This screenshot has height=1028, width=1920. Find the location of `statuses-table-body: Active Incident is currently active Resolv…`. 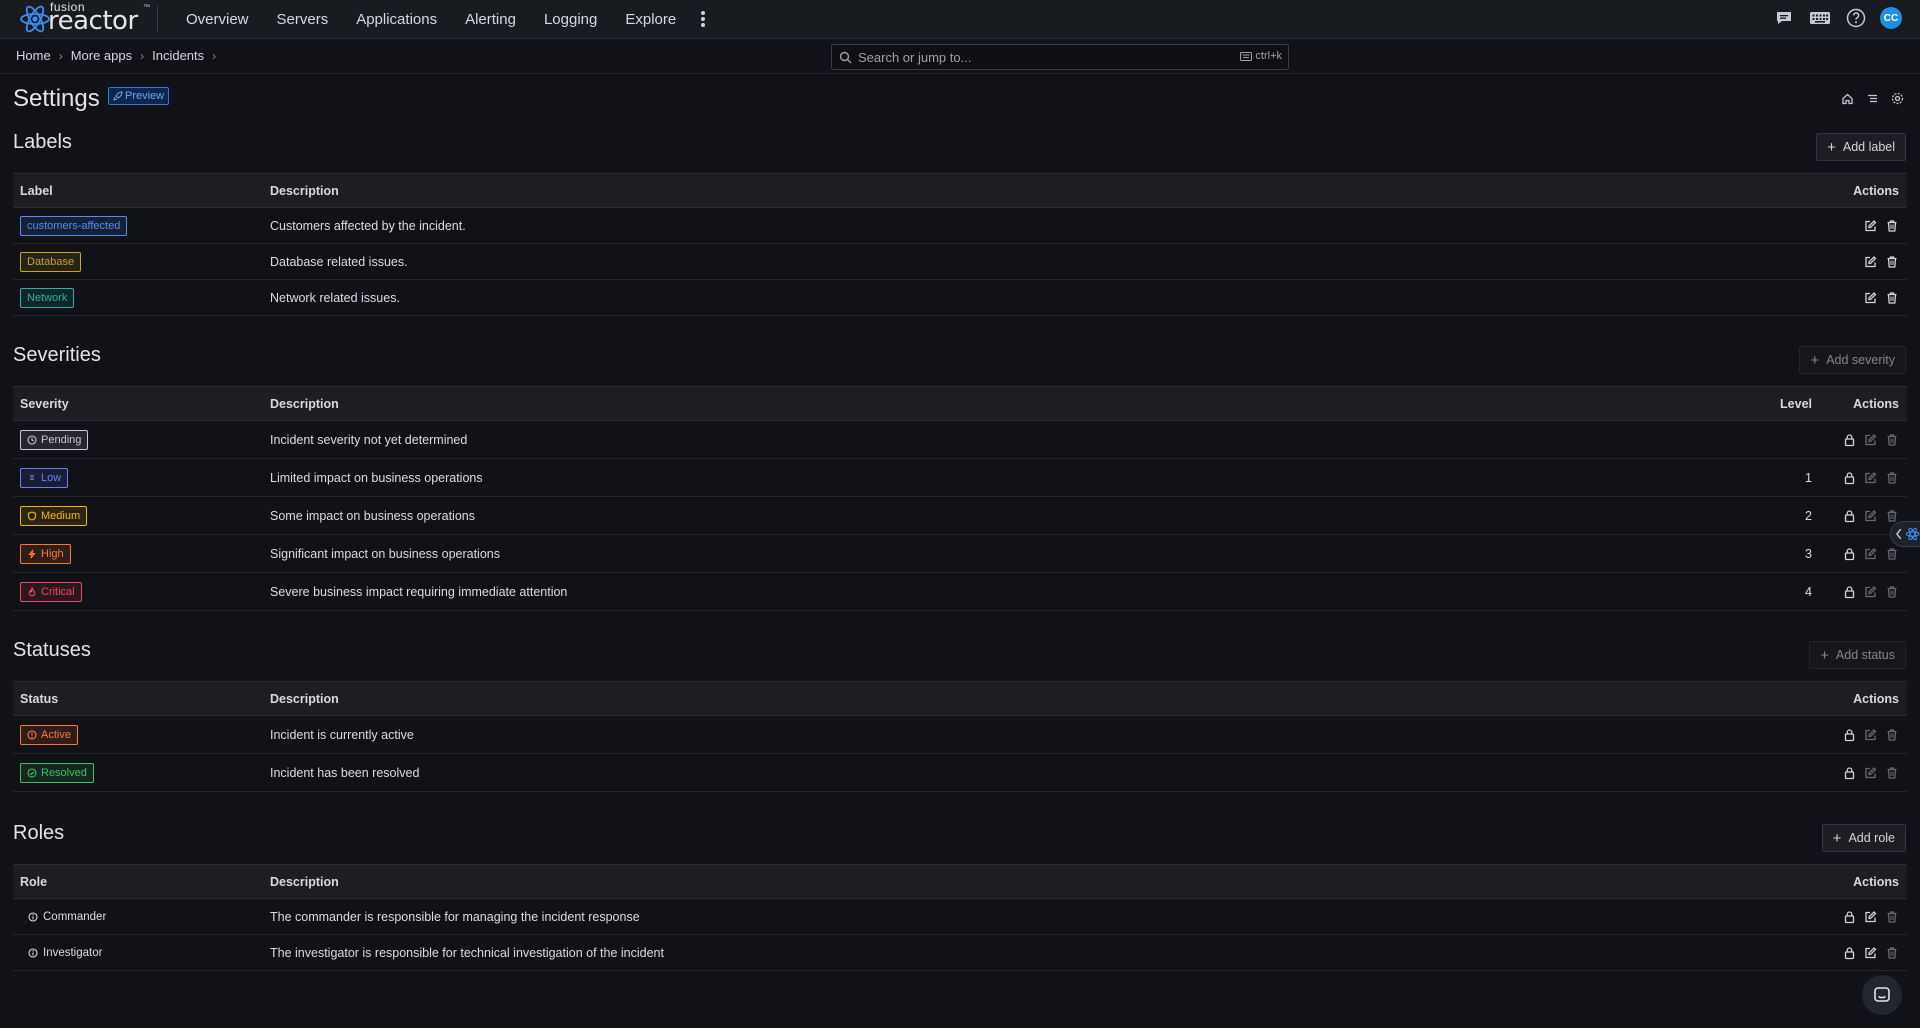

statuses-table-body: Active Incident is currently active Resolv… is located at coordinates (960, 754).